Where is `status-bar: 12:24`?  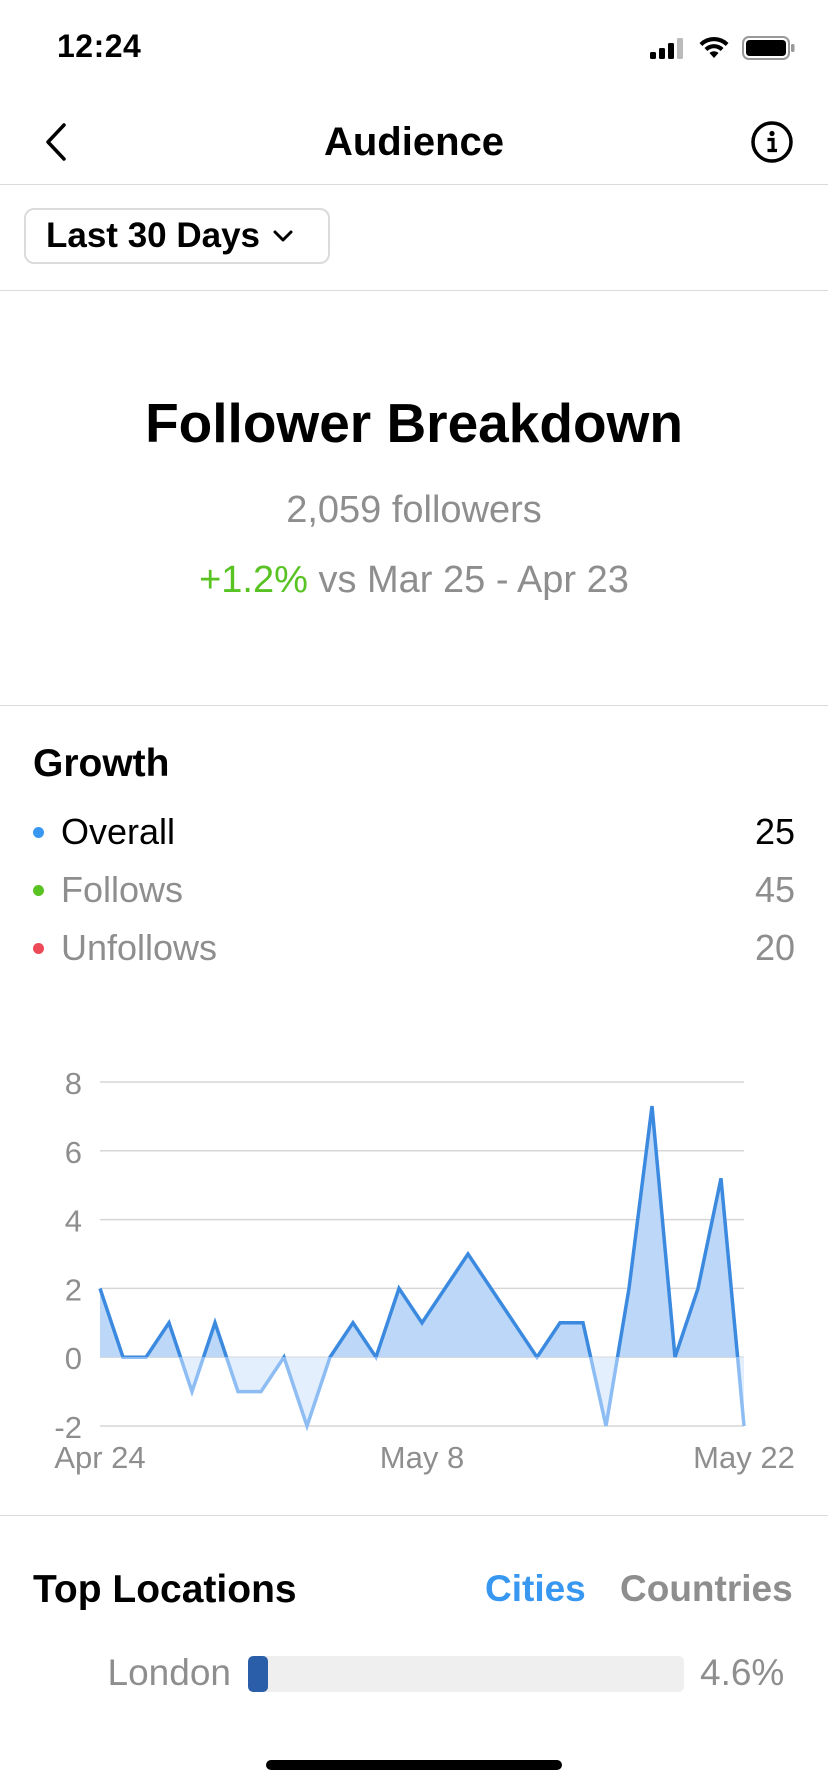 status-bar: 12:24 is located at coordinates (414, 50).